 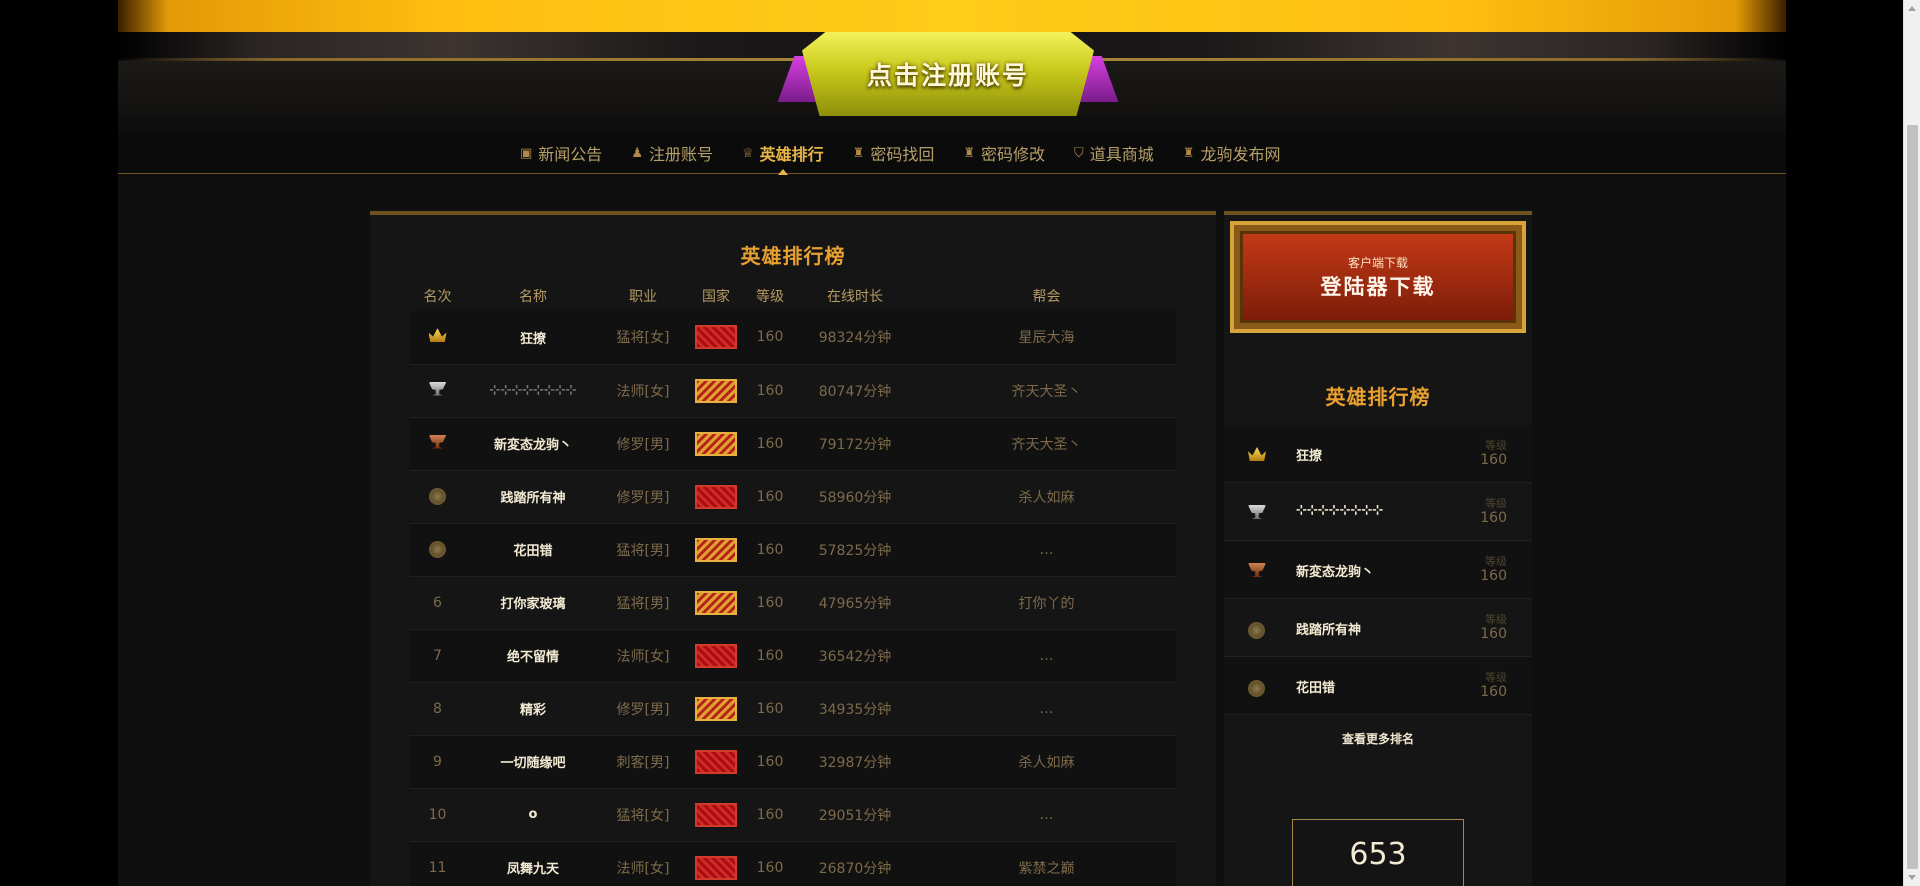 I want to click on nav-item-label: 道具商城, so click(x=1121, y=154).